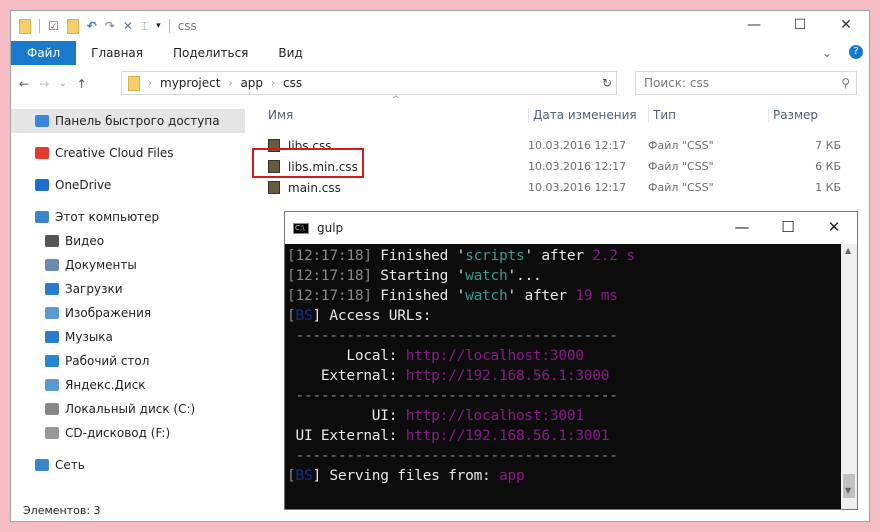 The width and height of the screenshot is (880, 532). I want to click on terminal-title: gulp, so click(330, 228).